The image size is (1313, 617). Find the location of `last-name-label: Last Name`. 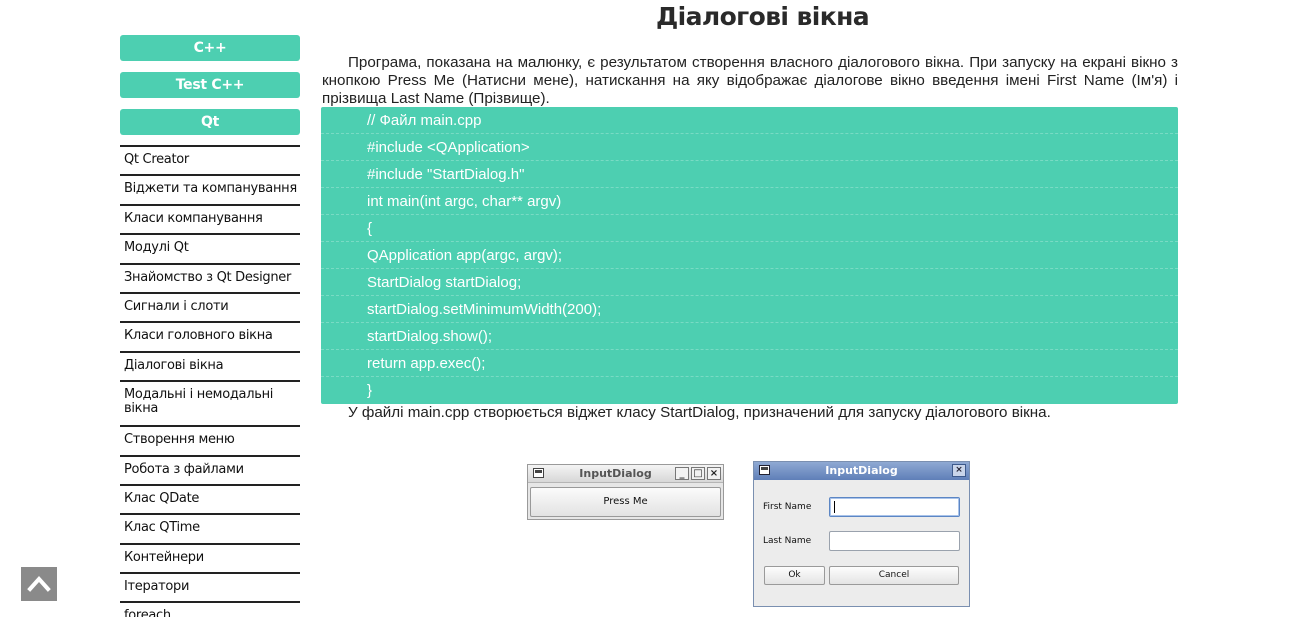

last-name-label: Last Name is located at coordinates (787, 541).